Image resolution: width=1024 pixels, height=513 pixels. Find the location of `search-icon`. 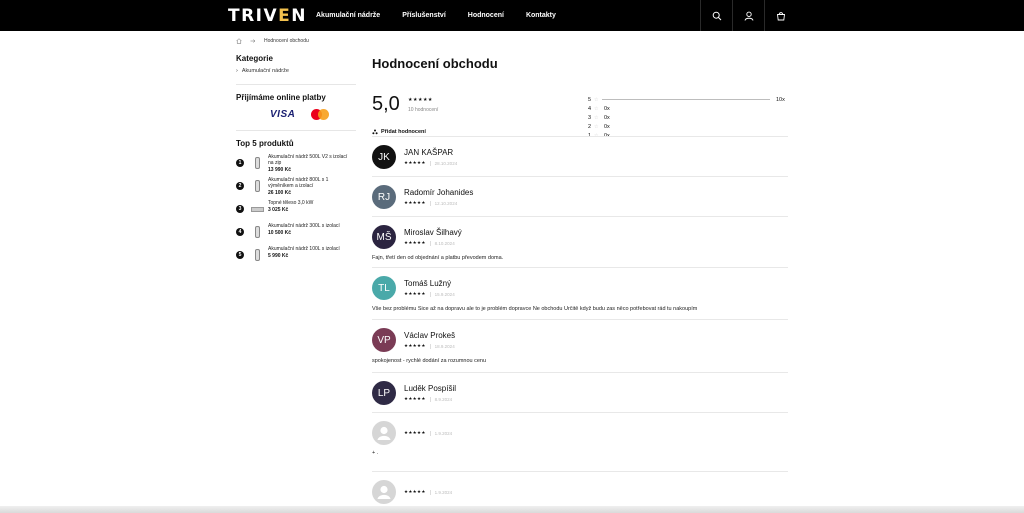

search-icon is located at coordinates (716, 15).